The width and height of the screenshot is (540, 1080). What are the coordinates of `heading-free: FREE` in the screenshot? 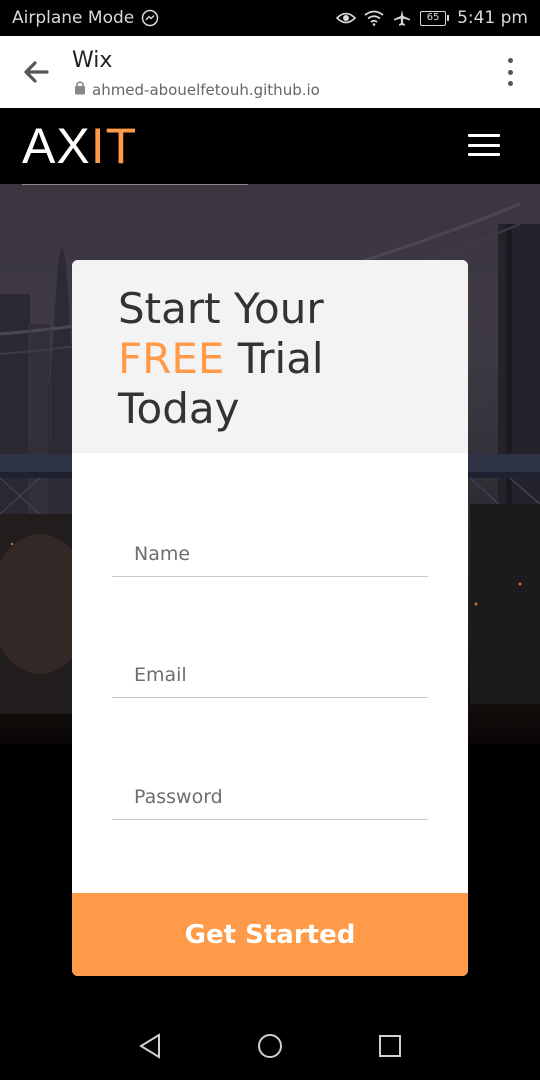 It's located at (171, 358).